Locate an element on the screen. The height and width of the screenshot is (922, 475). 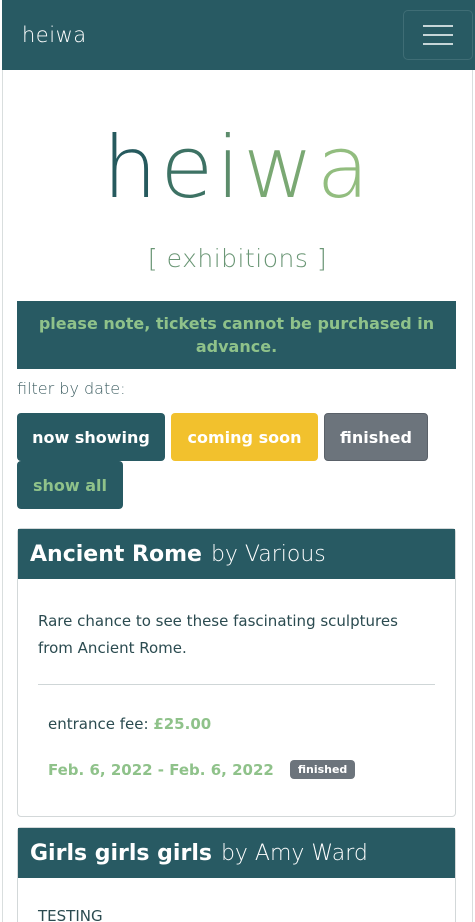
exhibition-dates: Feb. 6, 2022 - Feb. 6, 2022 finished is located at coordinates (236, 770).